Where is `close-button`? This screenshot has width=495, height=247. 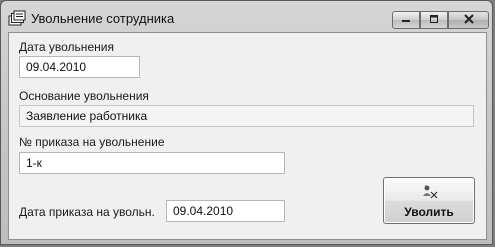 close-button is located at coordinates (468, 20).